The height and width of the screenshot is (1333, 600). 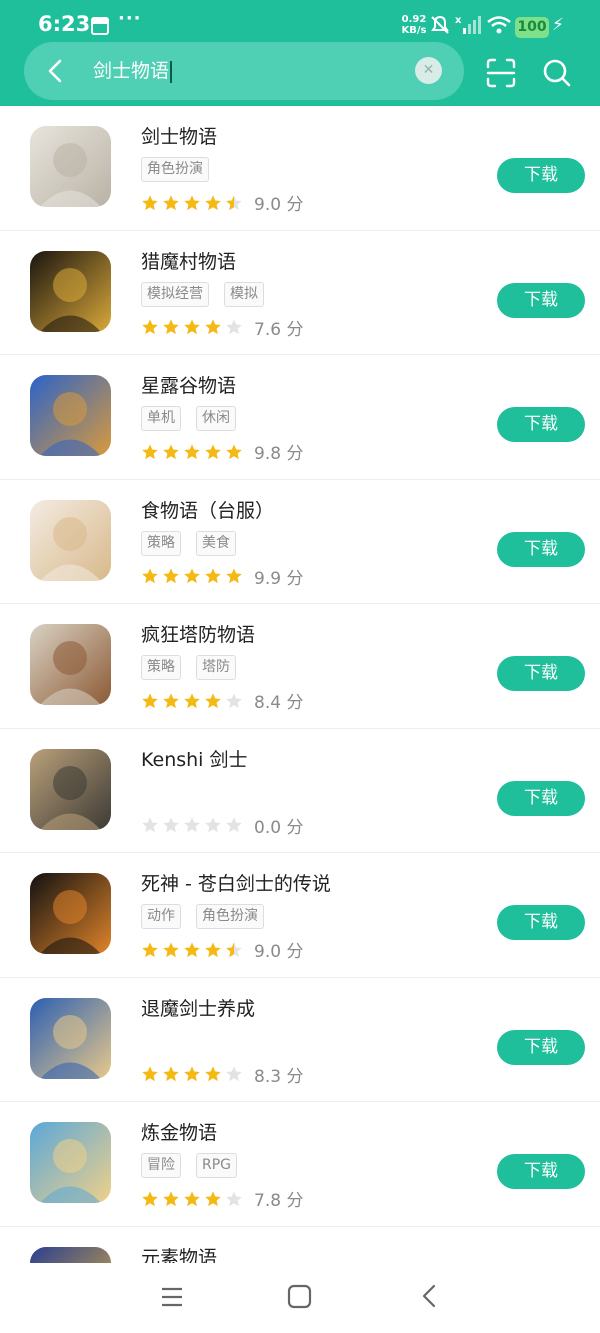 What do you see at coordinates (244, 71) in the screenshot?
I see `search-bar` at bounding box center [244, 71].